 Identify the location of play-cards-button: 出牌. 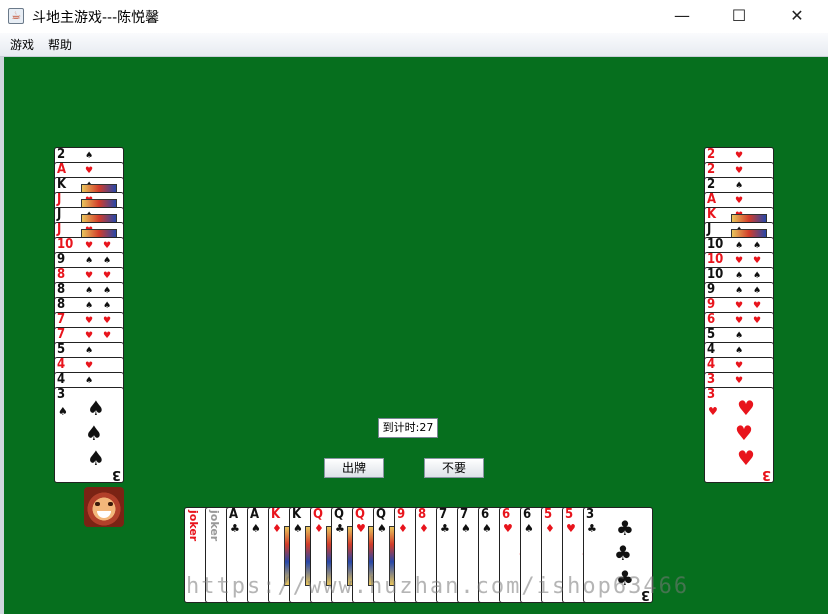
(354, 468).